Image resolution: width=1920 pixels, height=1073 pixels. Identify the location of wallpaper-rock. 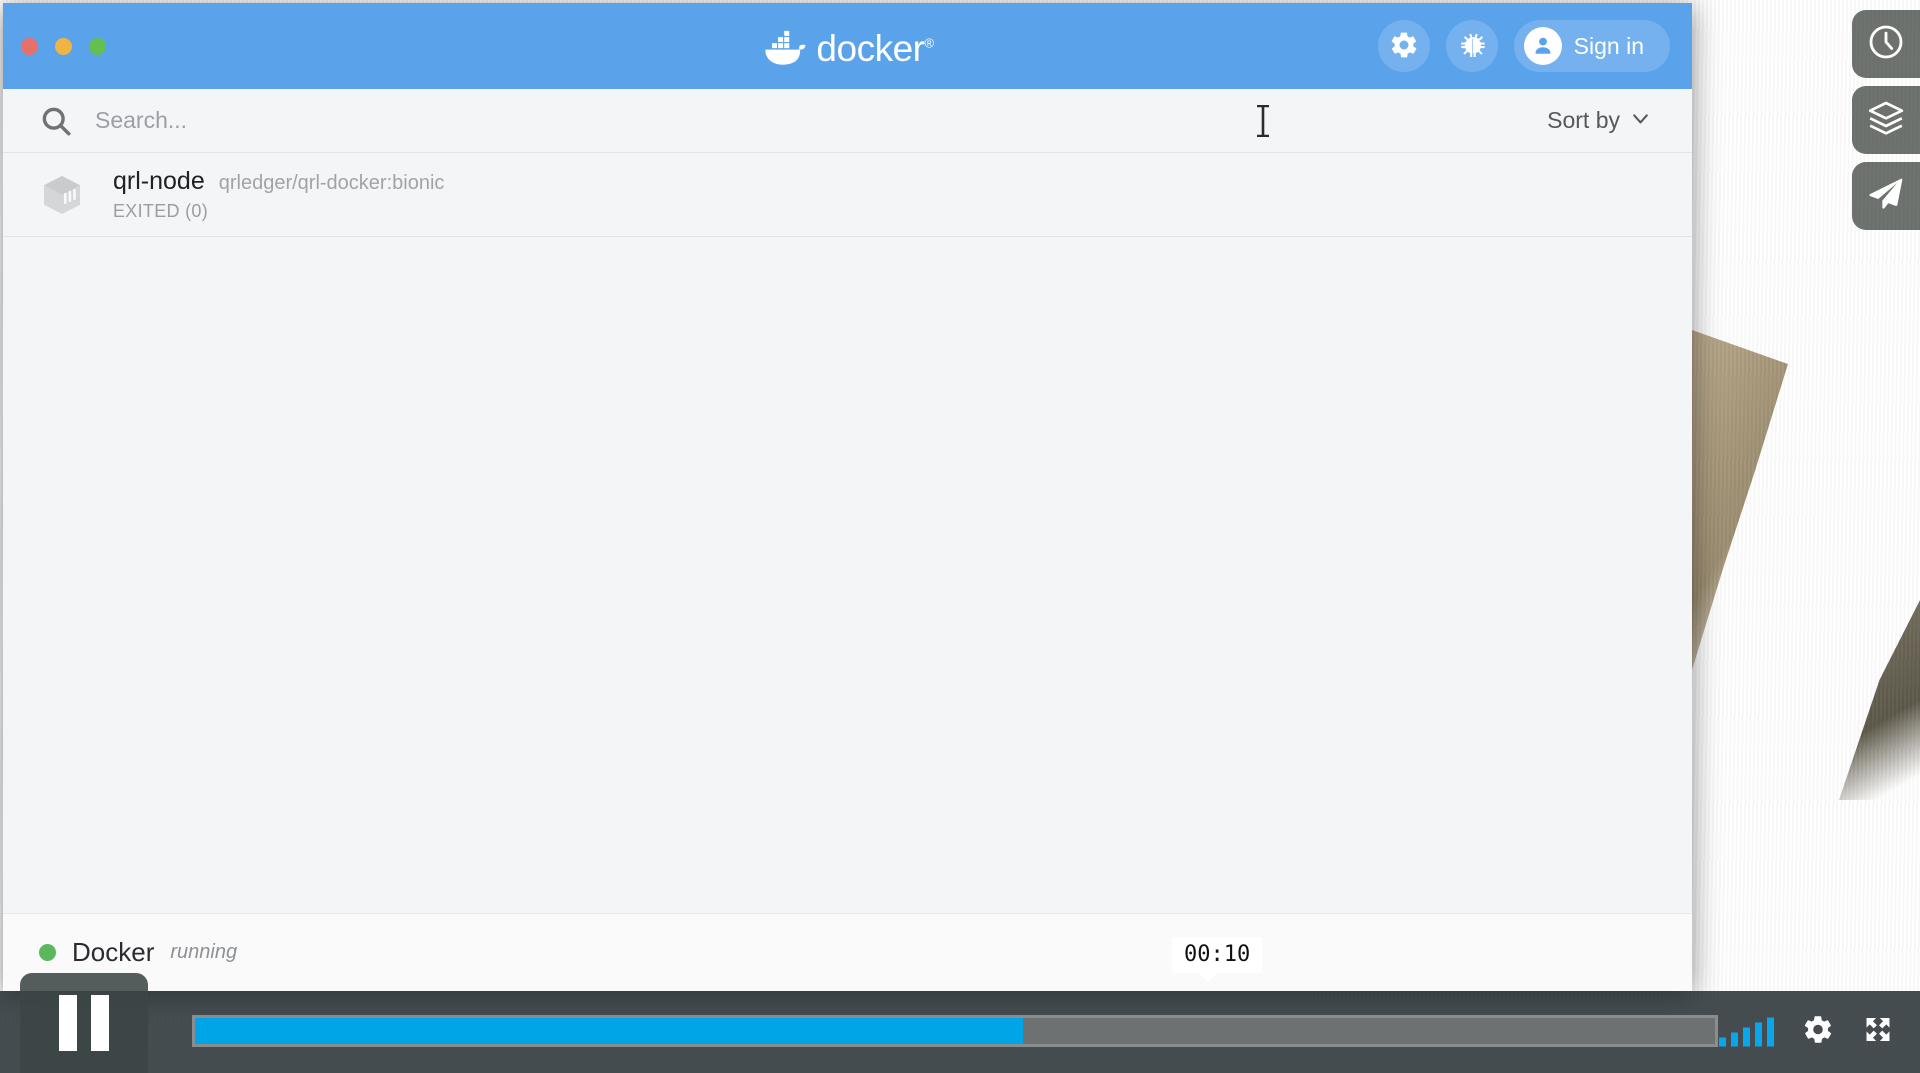
(1879, 700).